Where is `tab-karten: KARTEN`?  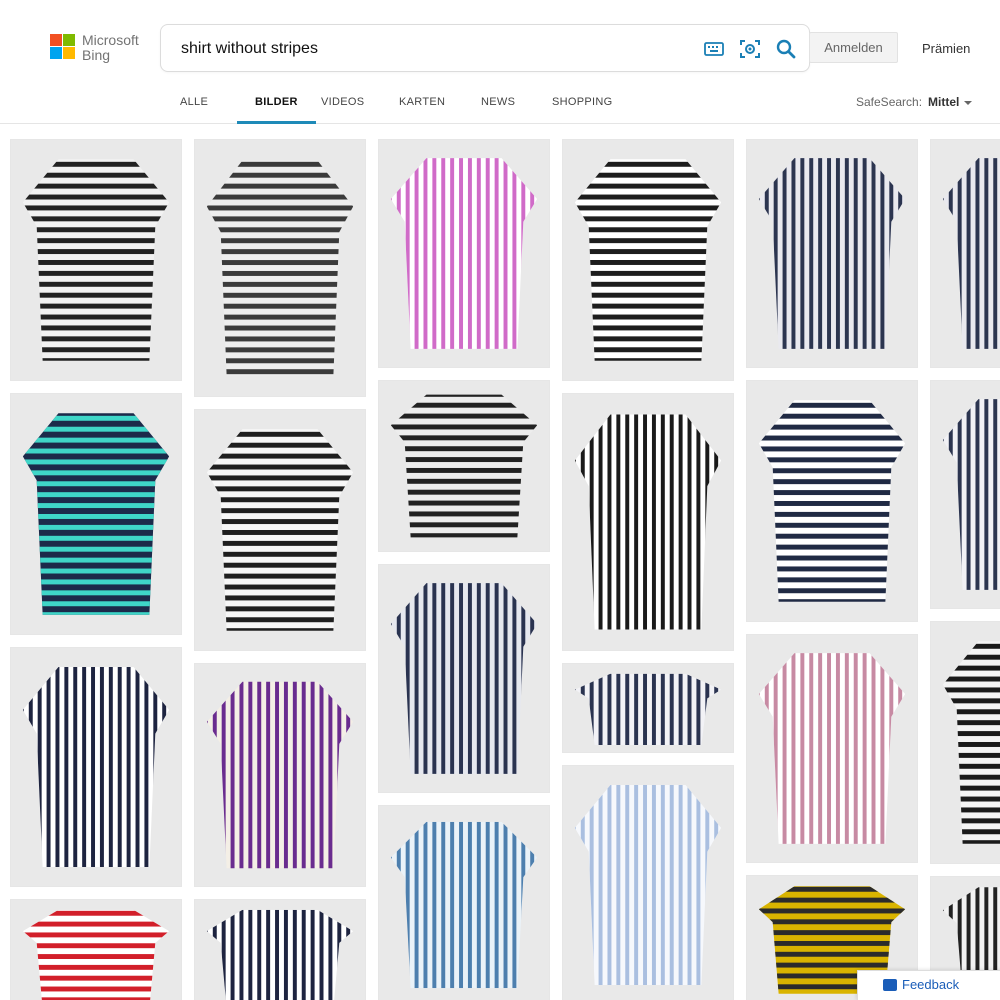 tab-karten: KARTEN is located at coordinates (422, 104).